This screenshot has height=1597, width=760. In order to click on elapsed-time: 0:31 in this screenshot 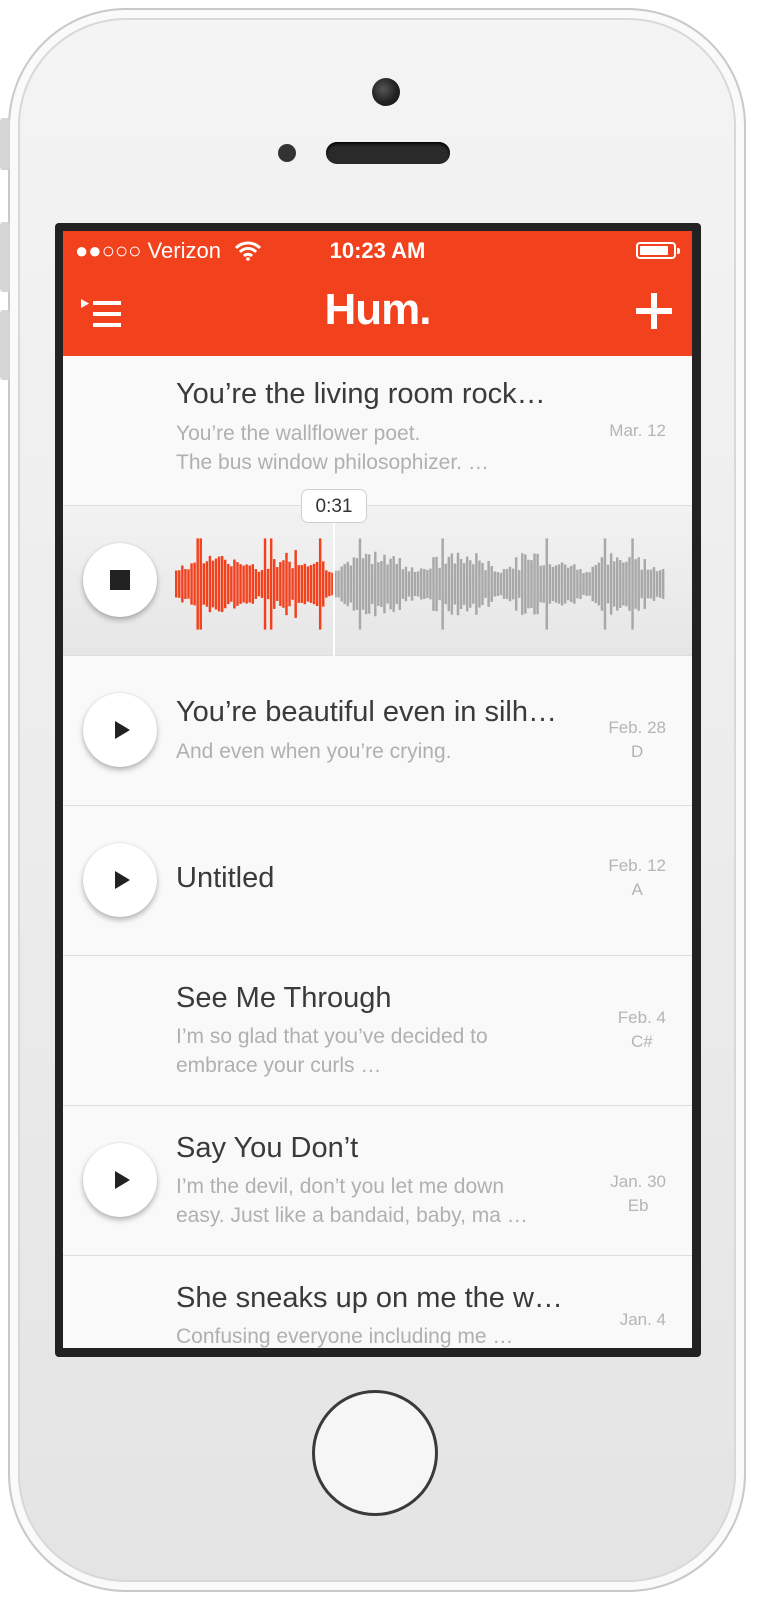, I will do `click(334, 506)`.